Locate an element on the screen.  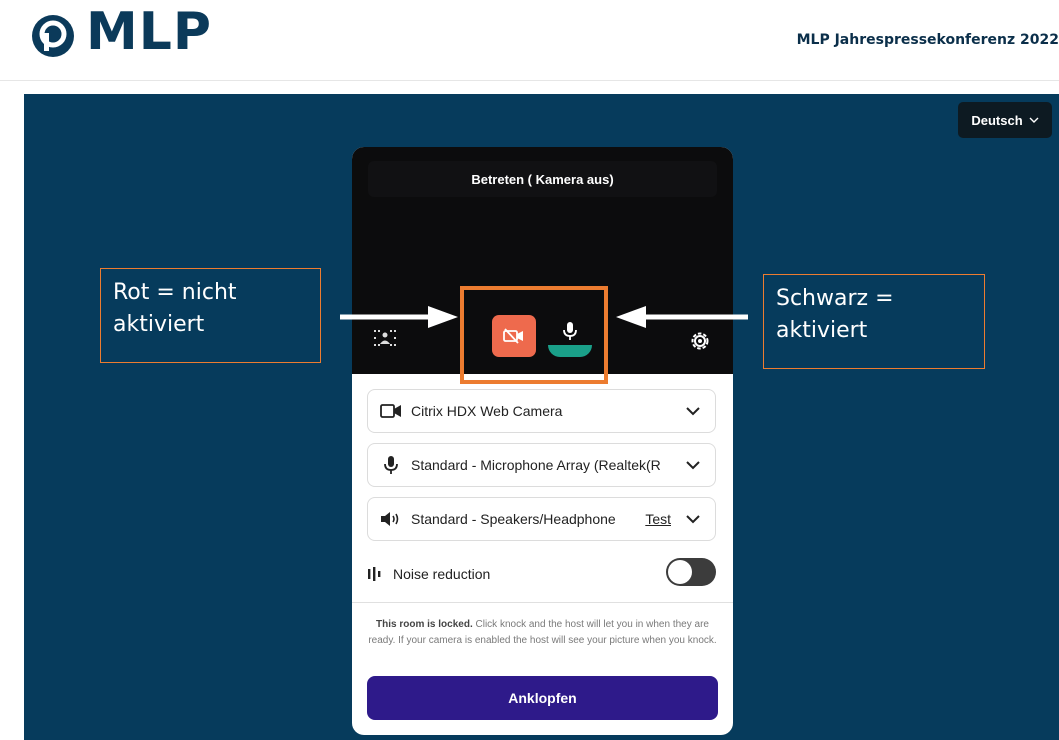
toggle-knob is located at coordinates (680, 572).